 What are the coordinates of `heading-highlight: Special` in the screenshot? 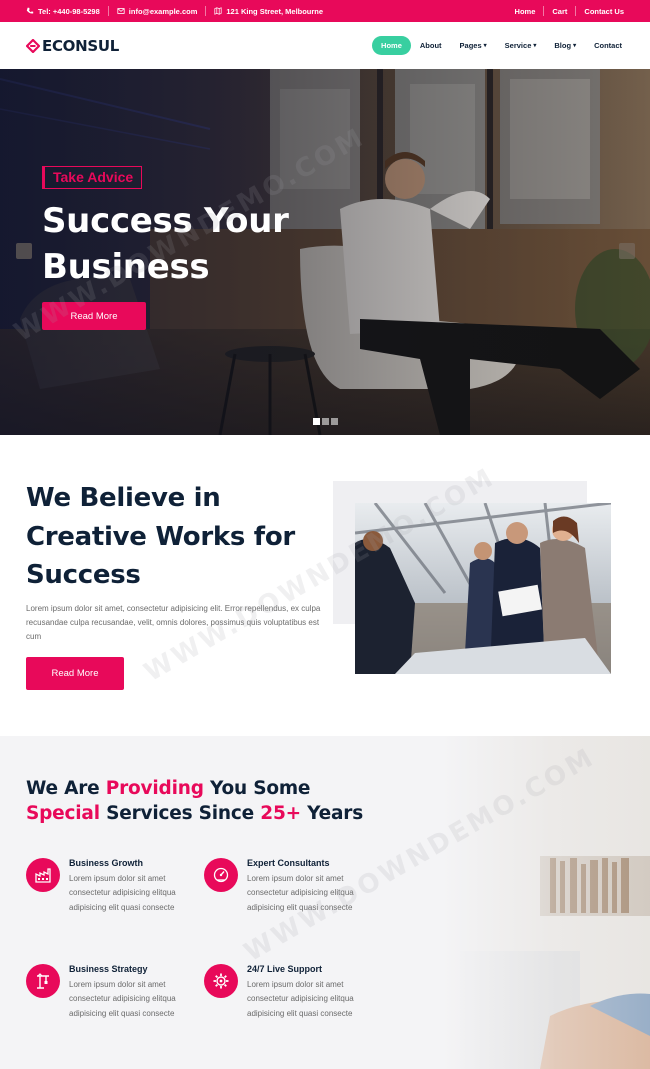 It's located at (63, 813).